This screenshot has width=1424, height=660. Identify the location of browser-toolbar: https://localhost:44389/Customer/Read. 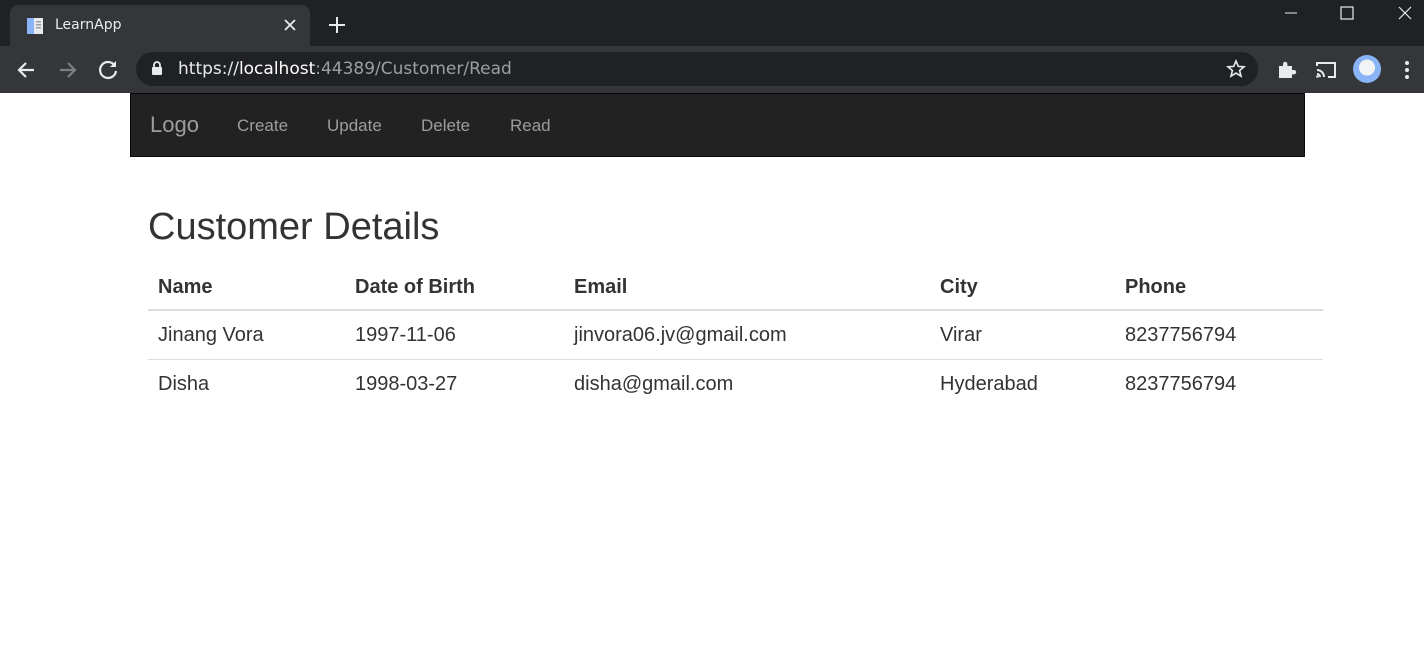
(712, 69).